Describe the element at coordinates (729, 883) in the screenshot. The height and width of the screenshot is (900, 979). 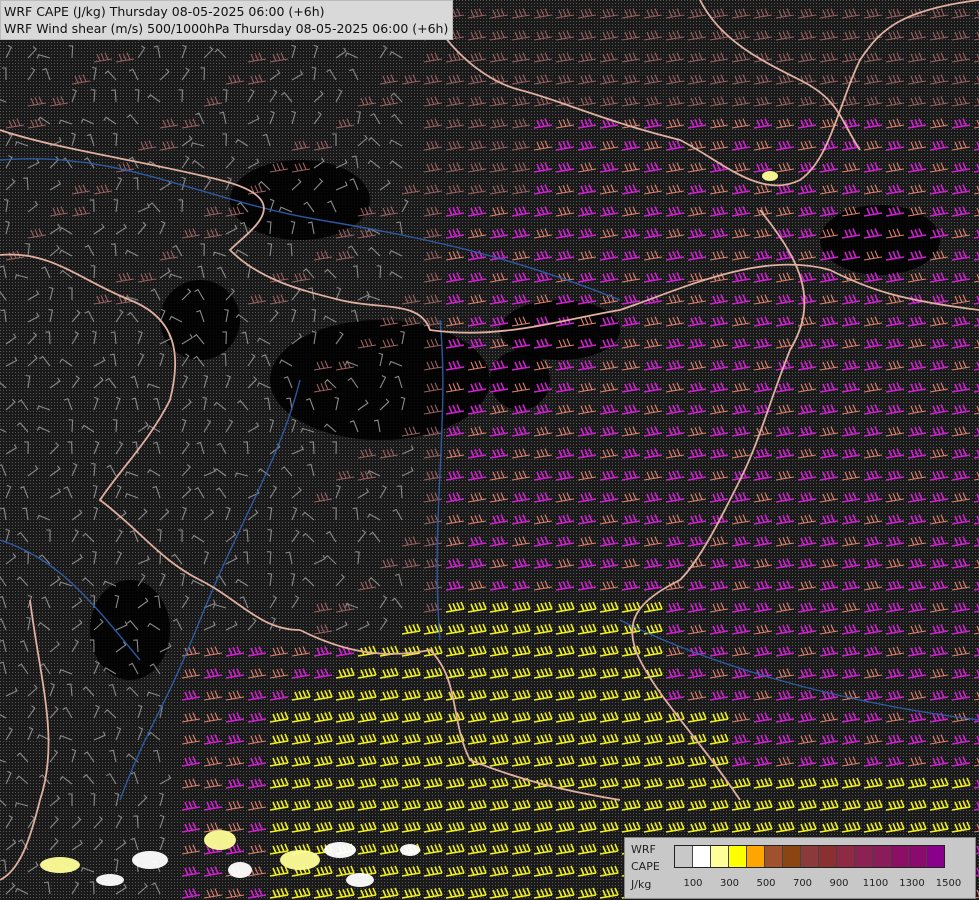
I see `legend-tick-label: 300` at that location.